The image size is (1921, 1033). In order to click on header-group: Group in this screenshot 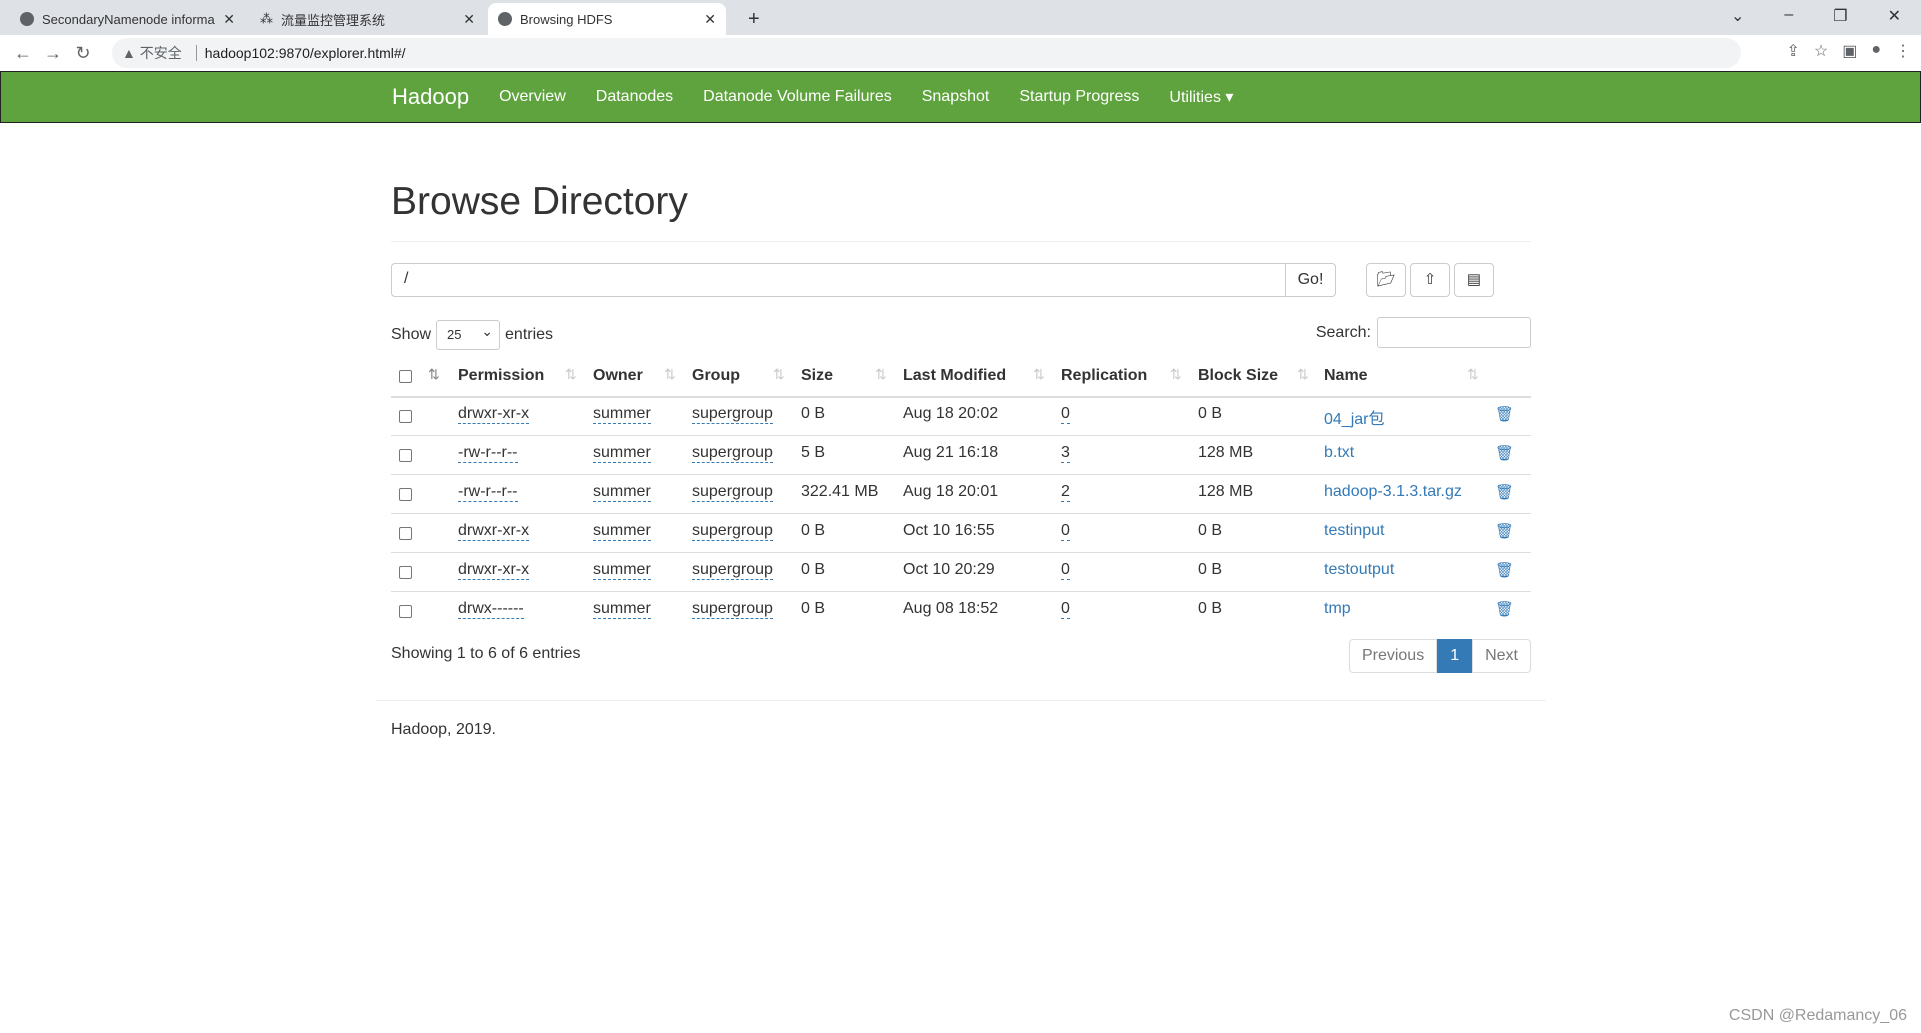, I will do `click(716, 376)`.